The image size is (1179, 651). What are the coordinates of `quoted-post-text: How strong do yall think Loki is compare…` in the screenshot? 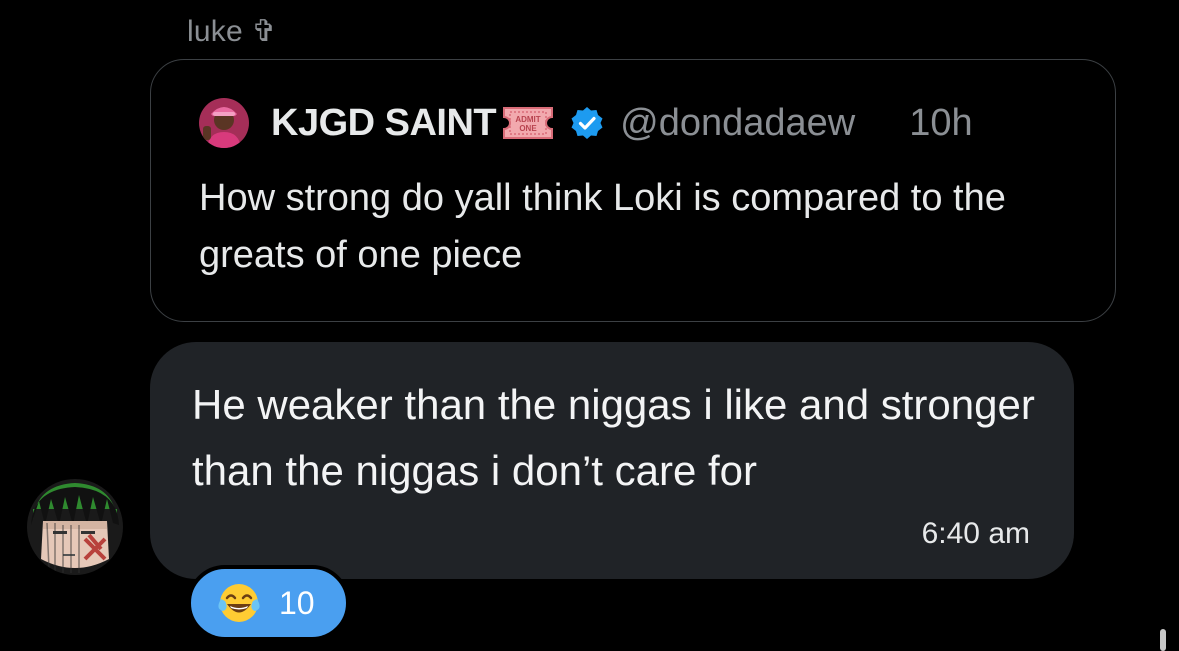 It's located at (602, 226).